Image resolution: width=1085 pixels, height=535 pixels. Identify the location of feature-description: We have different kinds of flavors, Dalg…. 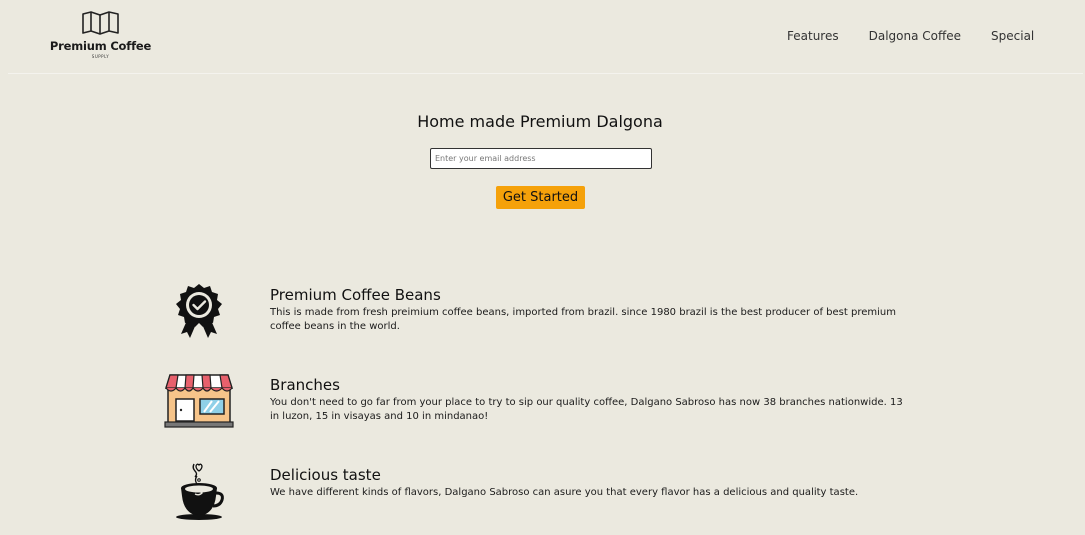
(564, 492).